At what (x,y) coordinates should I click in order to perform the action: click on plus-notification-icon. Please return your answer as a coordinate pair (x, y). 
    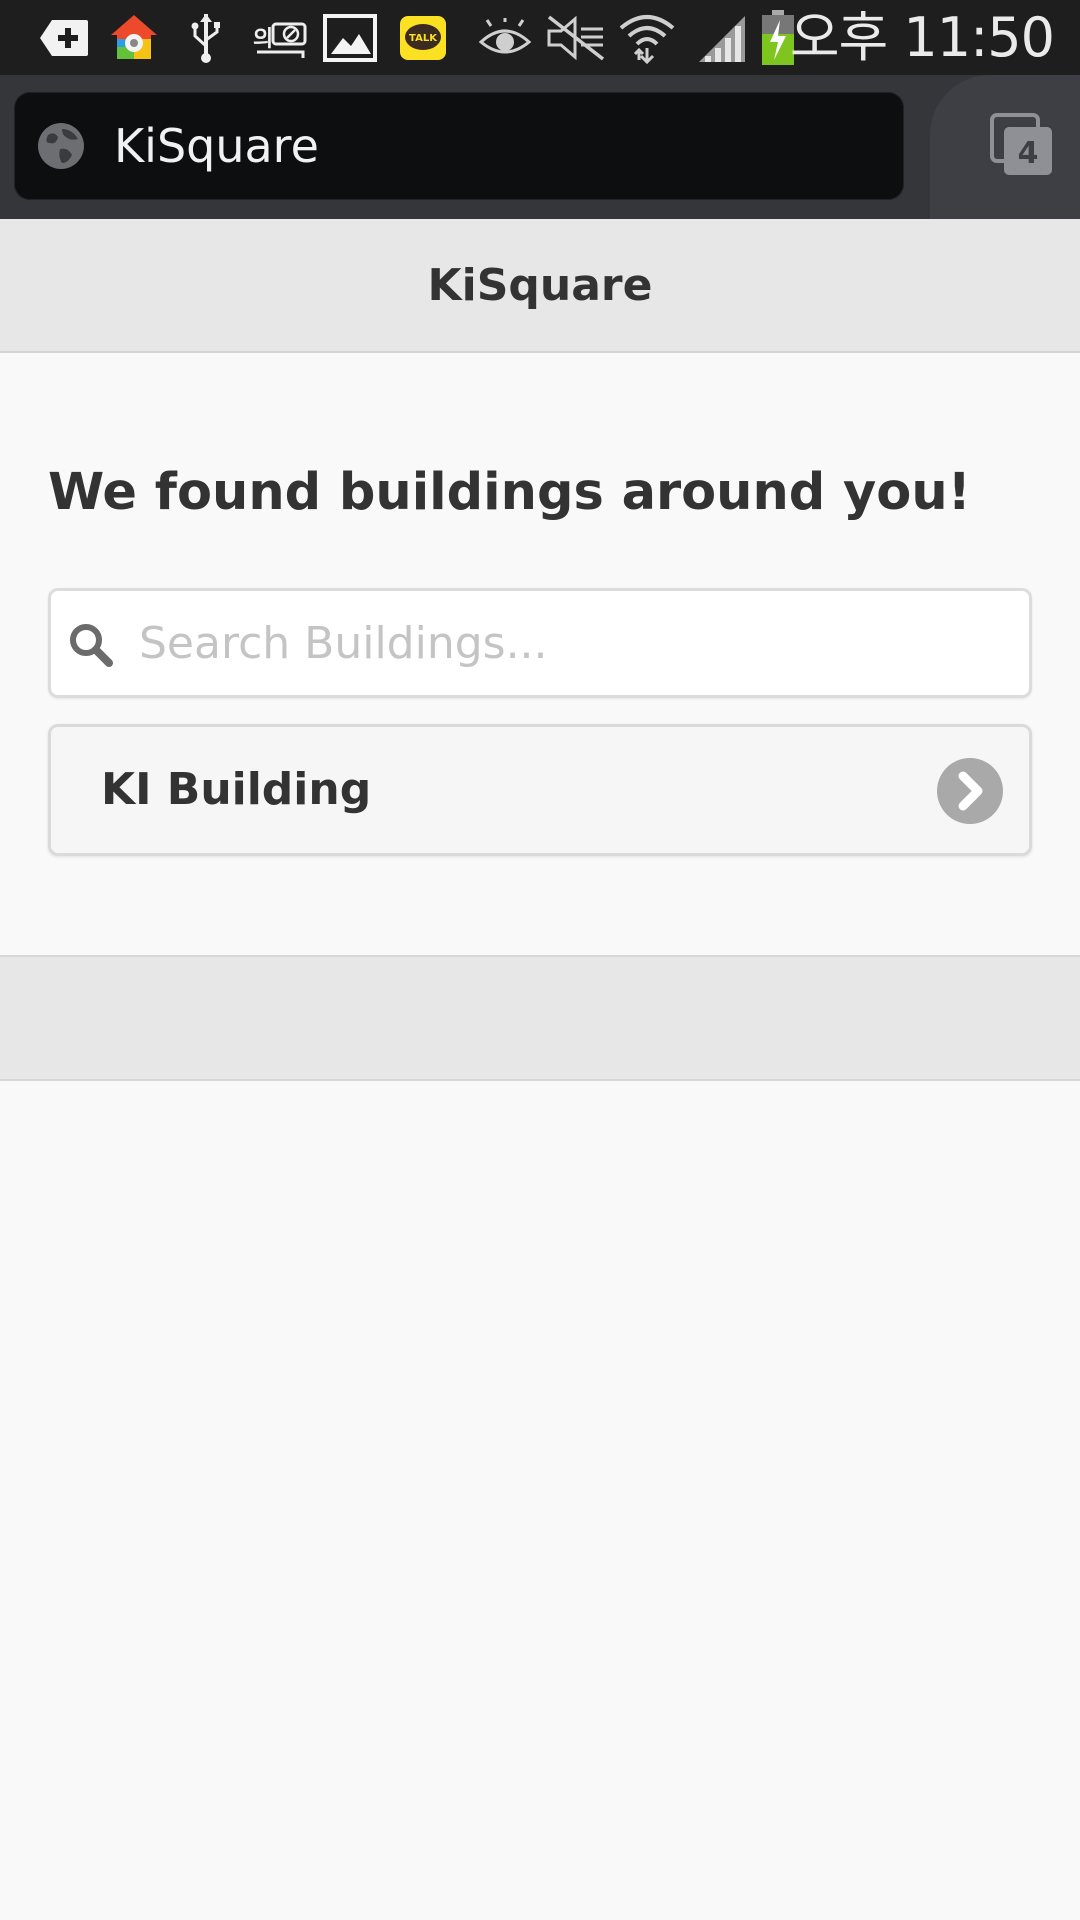
    Looking at the image, I should click on (64, 38).